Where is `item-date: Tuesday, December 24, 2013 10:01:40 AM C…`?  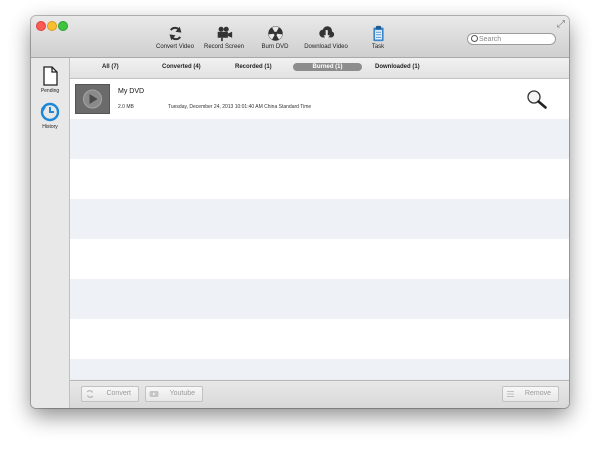
item-date: Tuesday, December 24, 2013 10:01:40 AM C… is located at coordinates (240, 107).